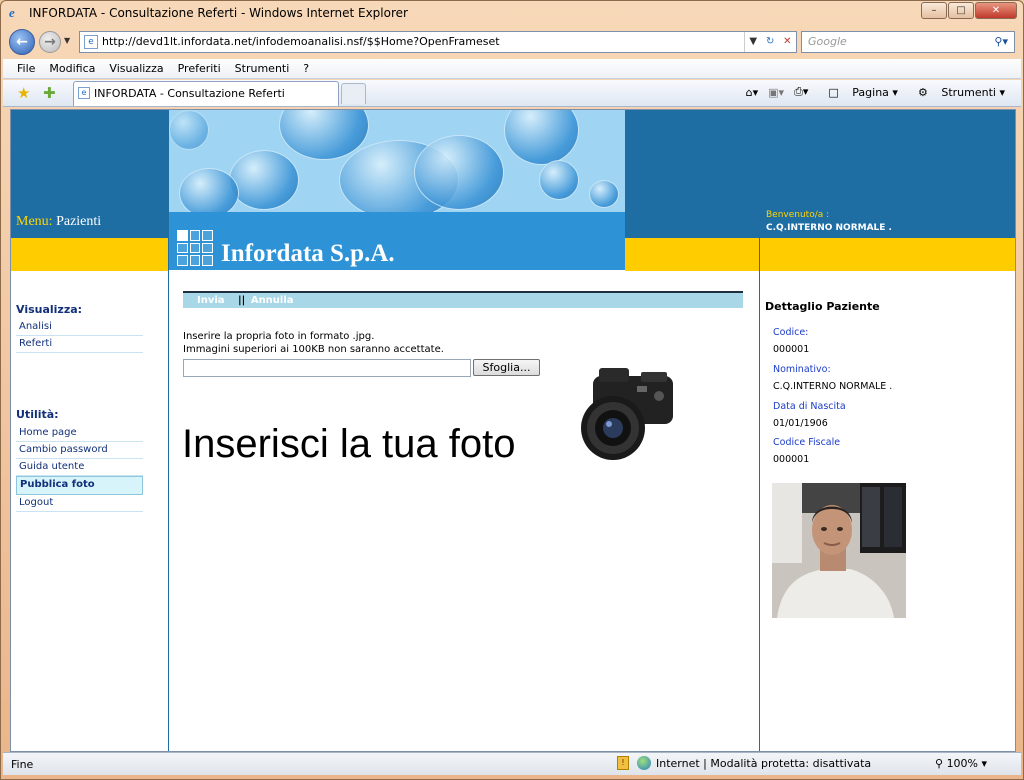  I want to click on history-dropdown-icon: ▼, so click(67, 40).